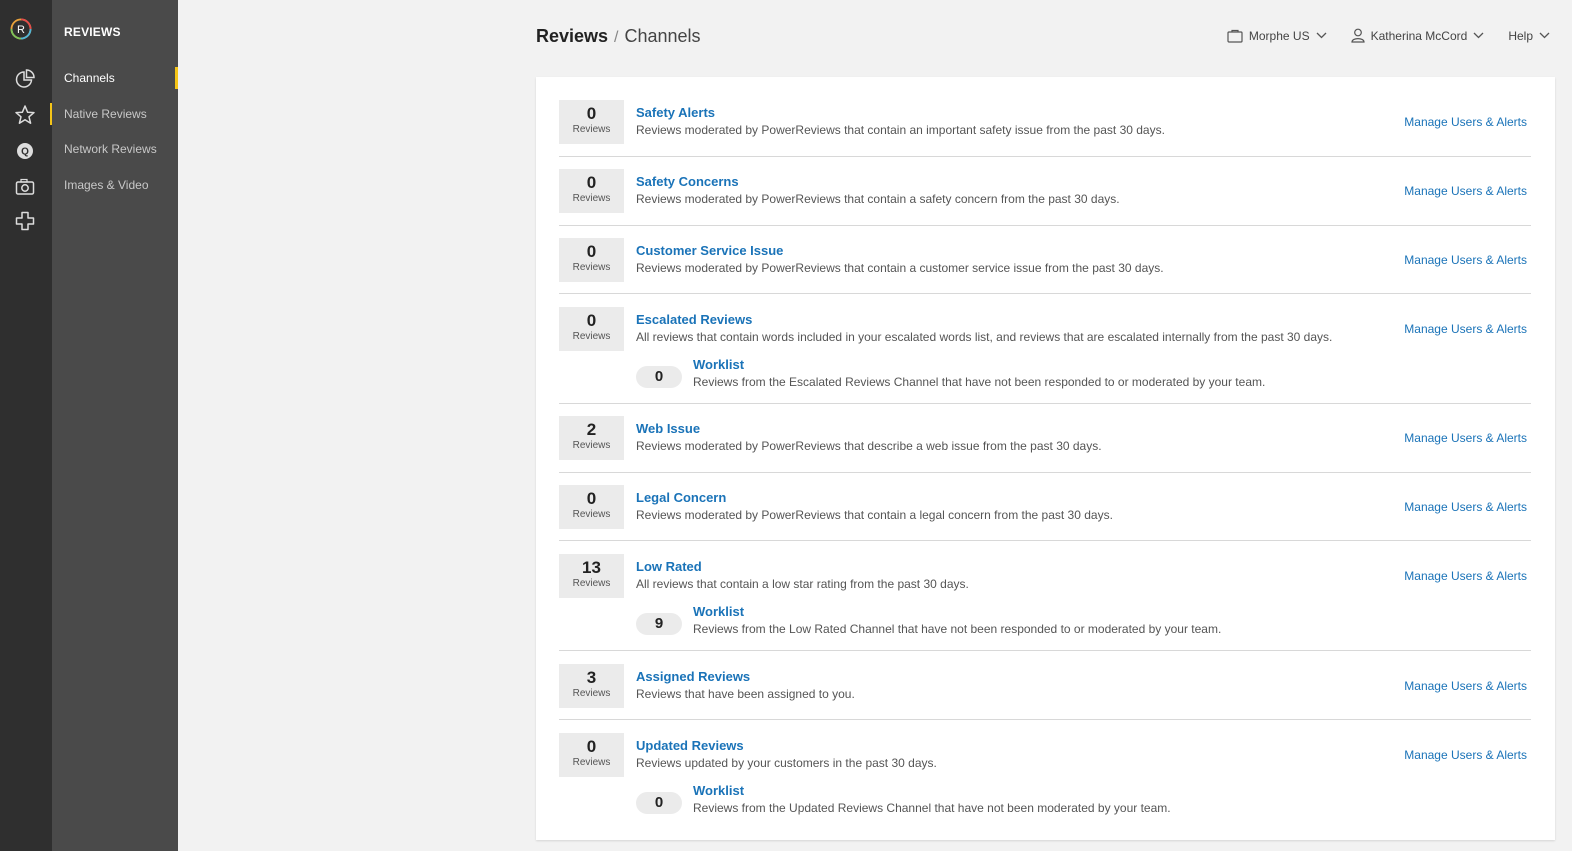 This screenshot has height=851, width=1572. I want to click on help-menu: Help, so click(1532, 36).